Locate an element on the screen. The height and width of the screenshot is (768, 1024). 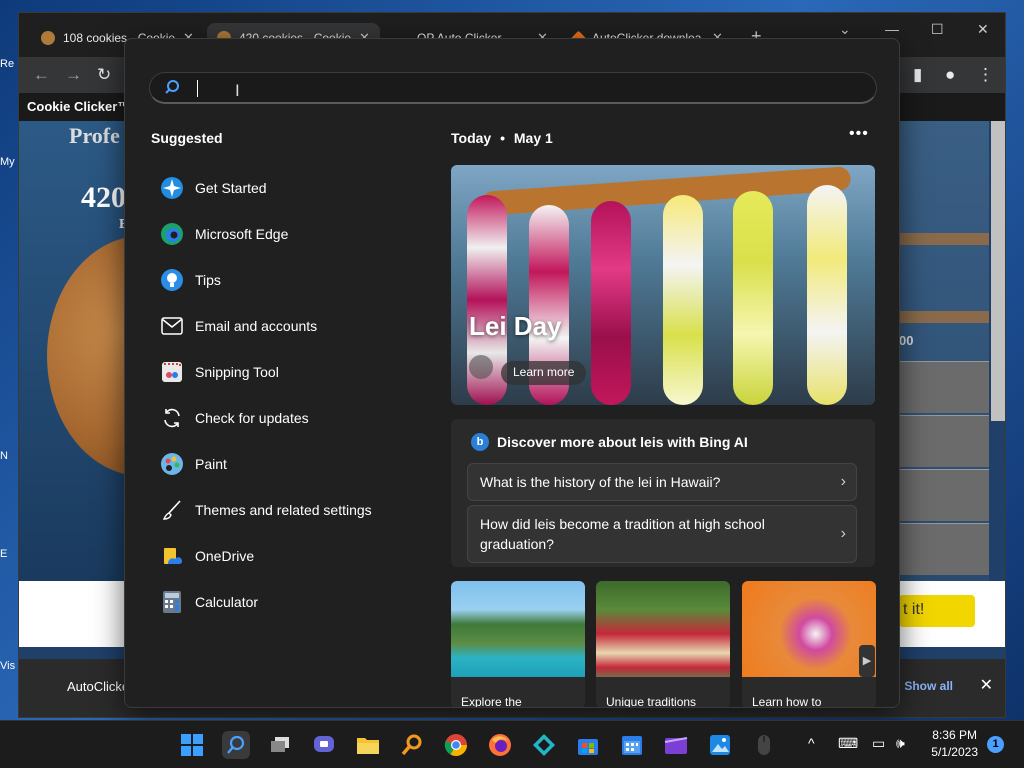
clipchamp-icon is located at coordinates (676, 745).